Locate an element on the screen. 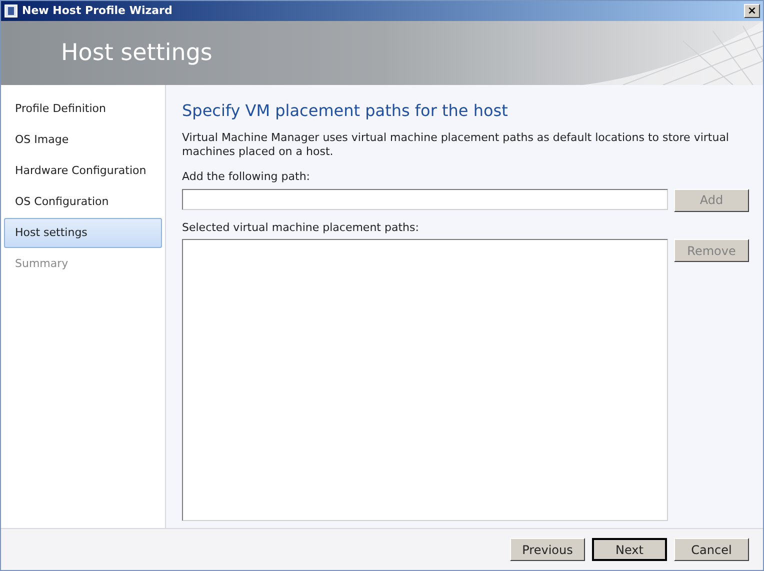 This screenshot has width=764, height=571. path-label: Add the following path: is located at coordinates (247, 177).